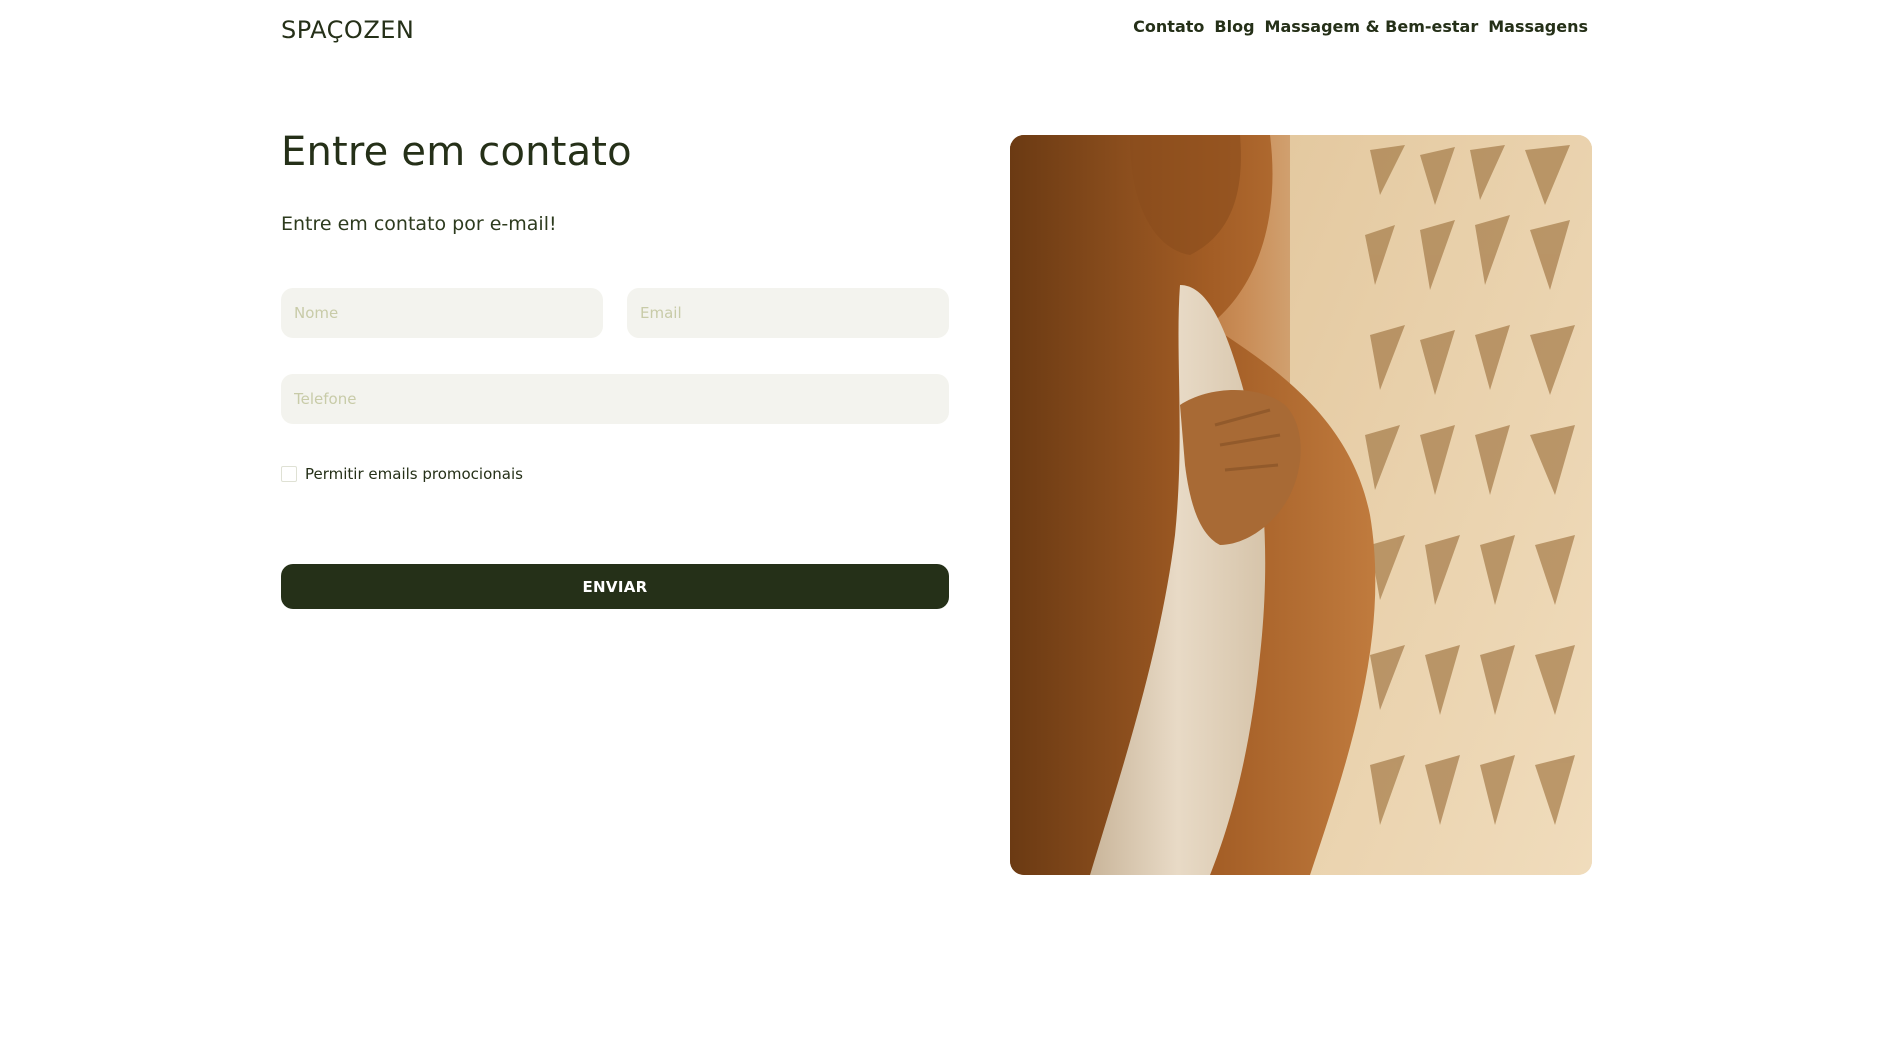  Describe the element at coordinates (414, 474) in the screenshot. I see `promo-email-label: Permitir emails promocionais` at that location.